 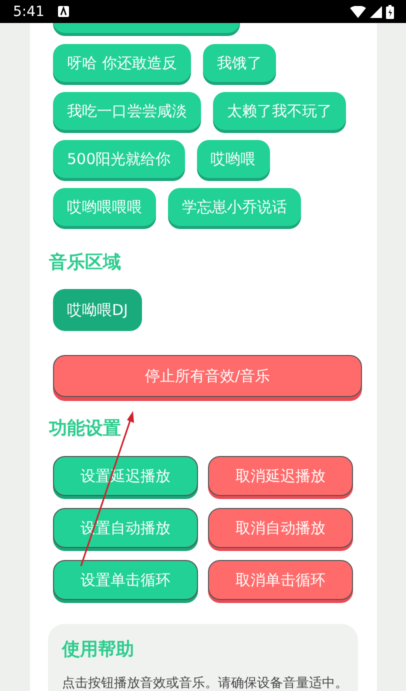 I want to click on sound-button: 学忘崽小乔说话, so click(x=234, y=207).